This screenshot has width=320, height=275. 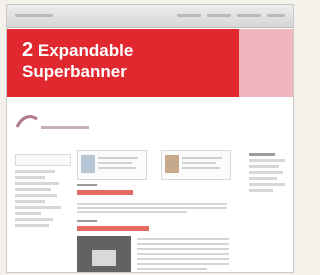 I want to click on banner-number: 2, so click(x=28, y=50).